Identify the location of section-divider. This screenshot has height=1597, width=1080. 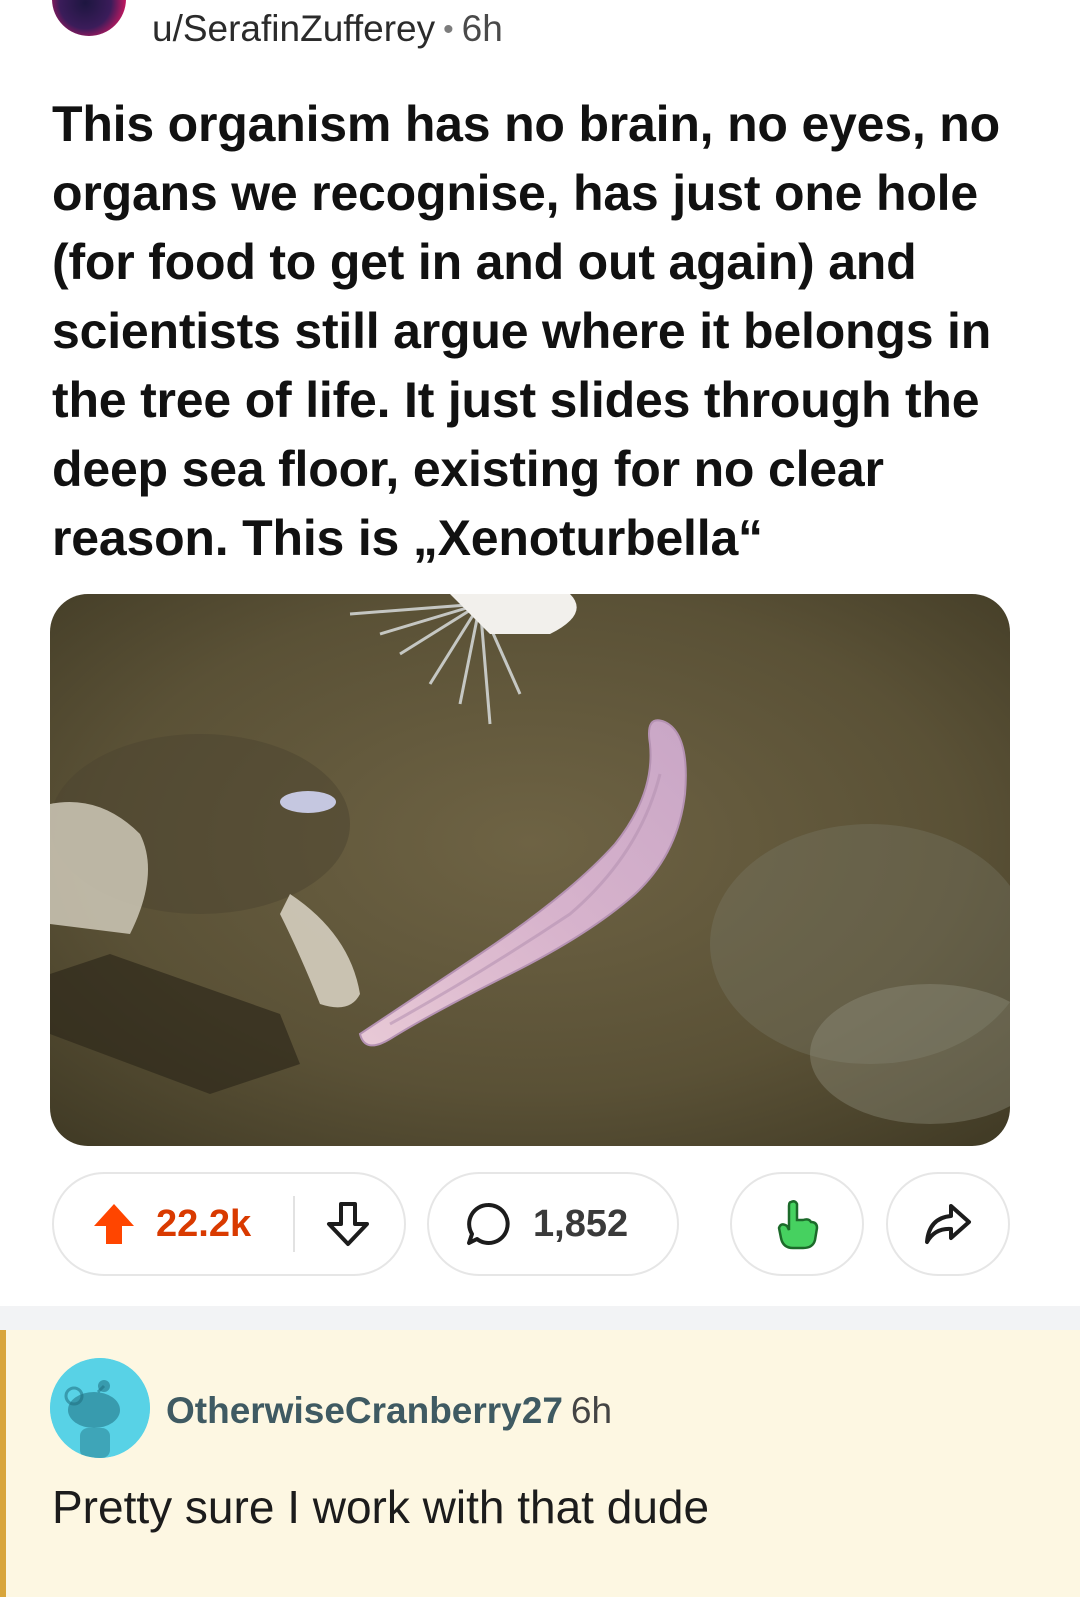
(540, 1318).